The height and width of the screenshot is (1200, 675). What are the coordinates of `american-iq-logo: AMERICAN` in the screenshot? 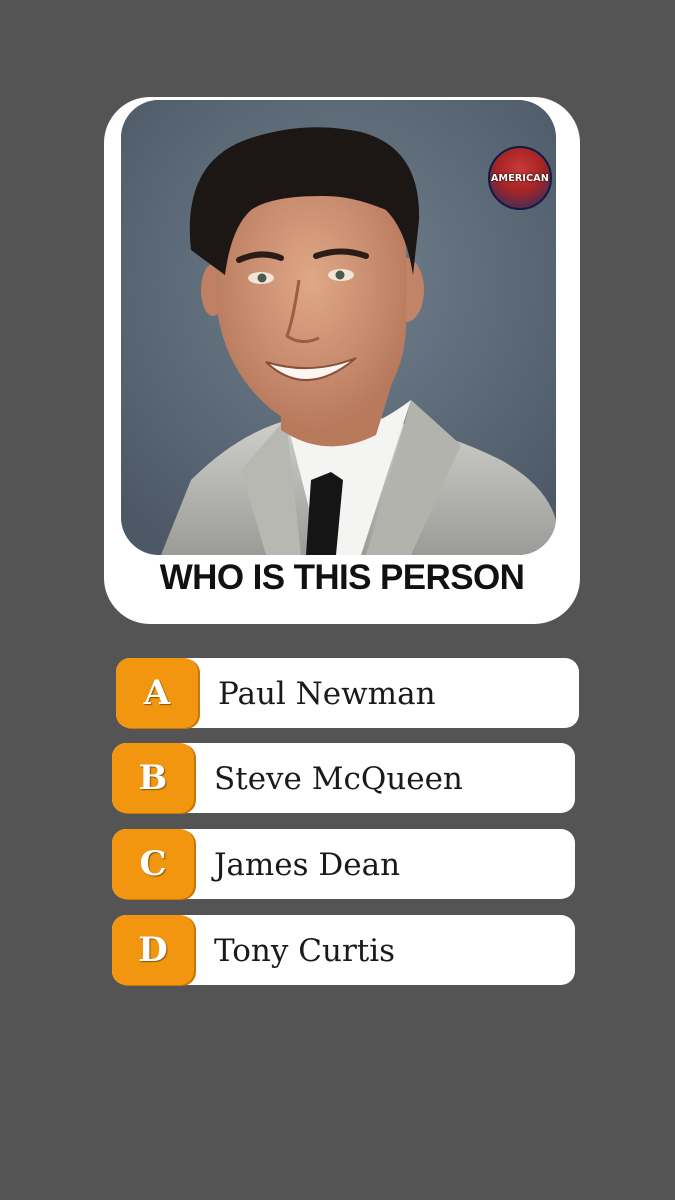 It's located at (520, 178).